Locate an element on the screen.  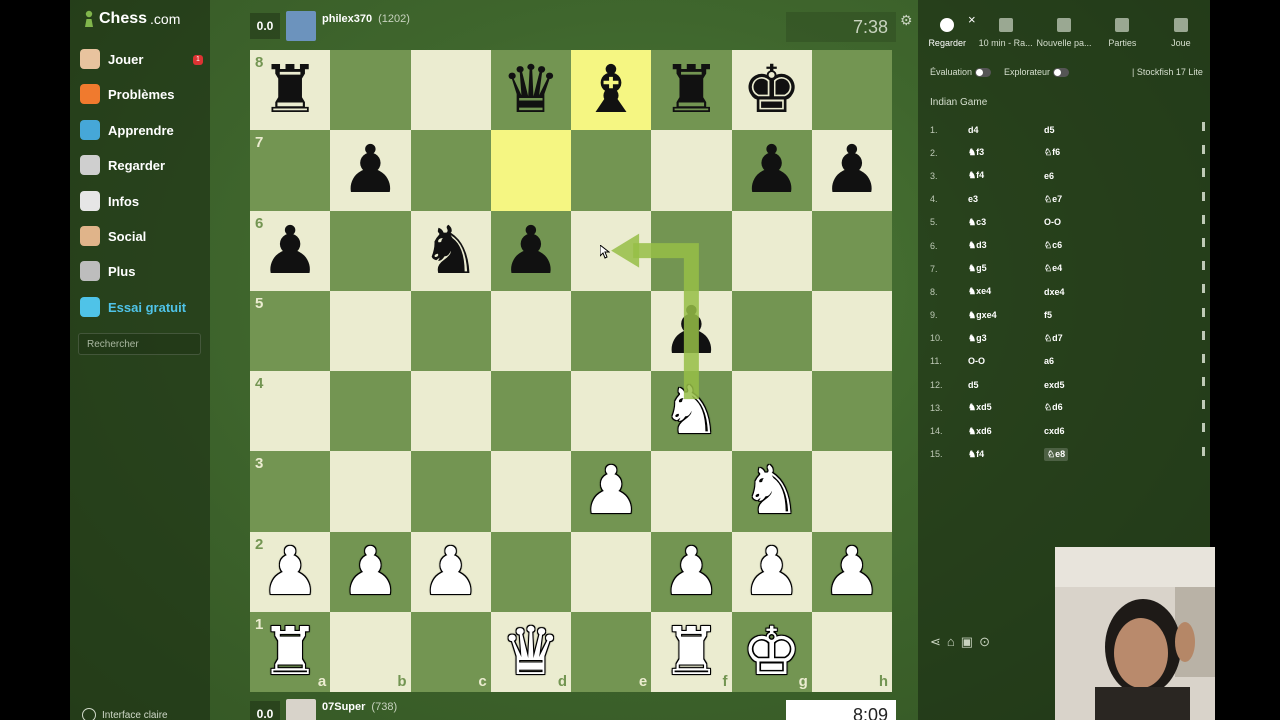
square-h1: h is located at coordinates (851, 651).